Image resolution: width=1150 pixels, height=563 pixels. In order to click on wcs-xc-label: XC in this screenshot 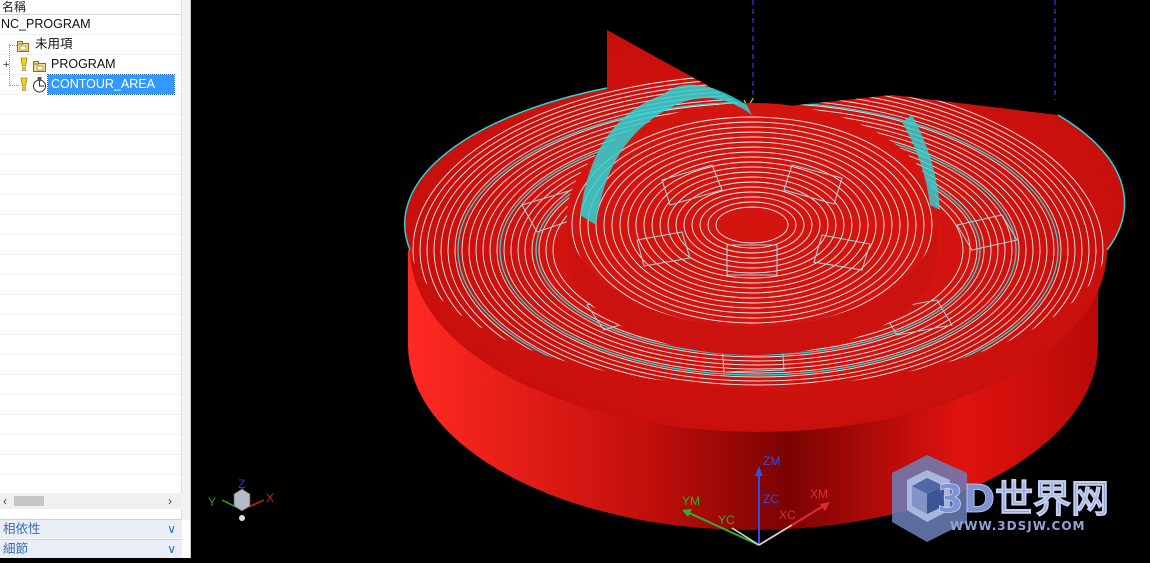, I will do `click(787, 515)`.